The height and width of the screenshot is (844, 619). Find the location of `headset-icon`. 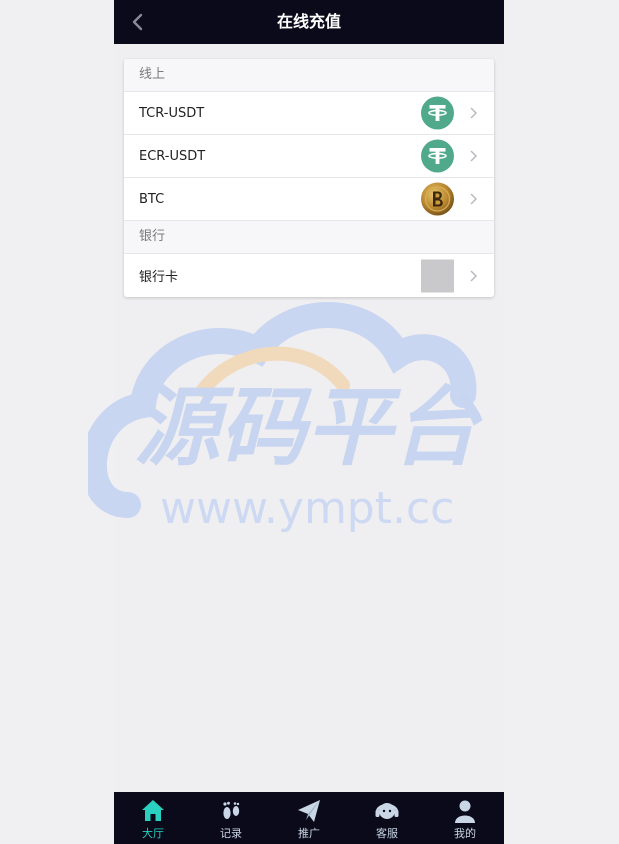

headset-icon is located at coordinates (387, 811).